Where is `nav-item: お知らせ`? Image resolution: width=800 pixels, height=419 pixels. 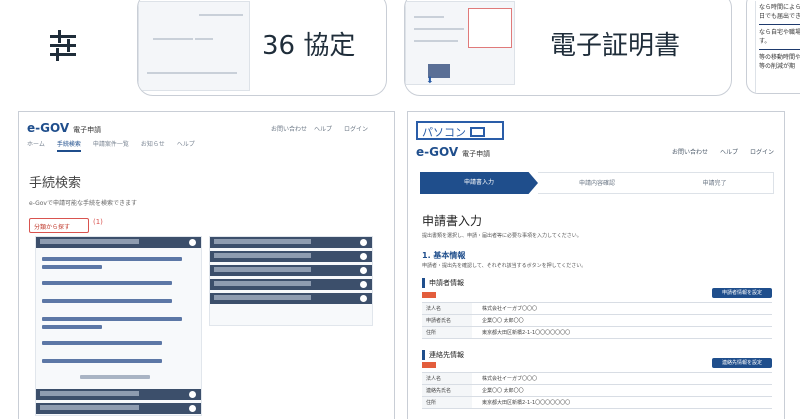 nav-item: お知らせ is located at coordinates (153, 145).